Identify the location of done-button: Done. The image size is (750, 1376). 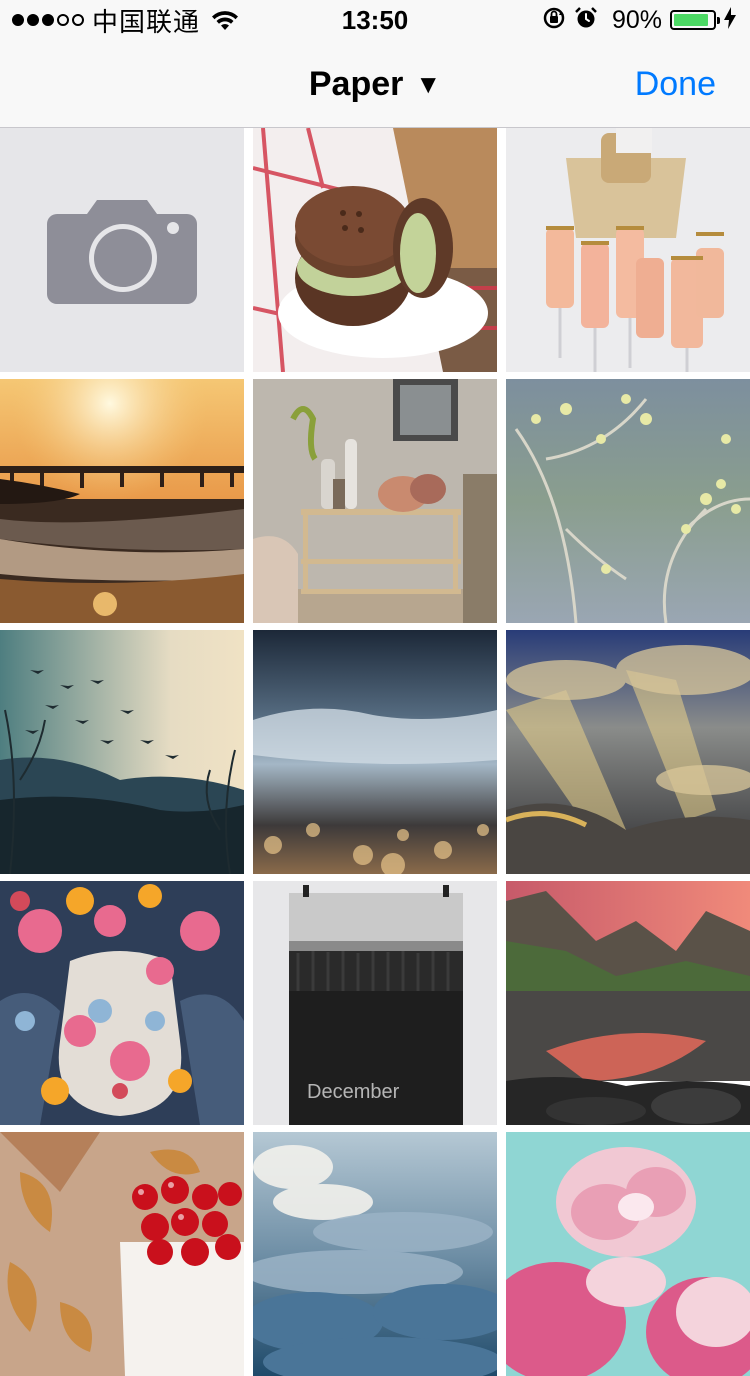
(675, 84).